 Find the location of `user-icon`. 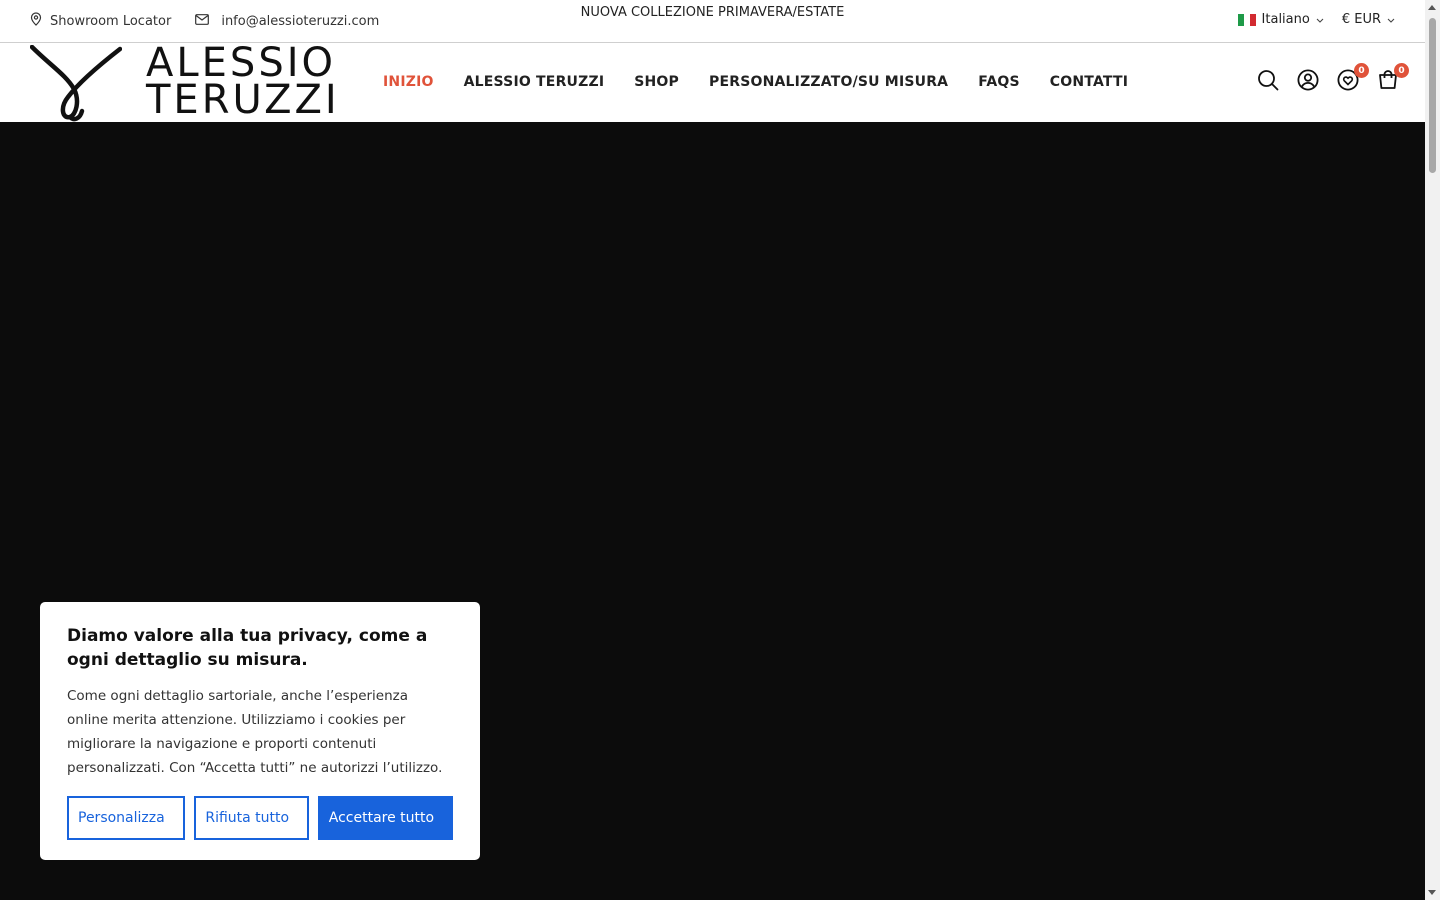

user-icon is located at coordinates (1308, 82).